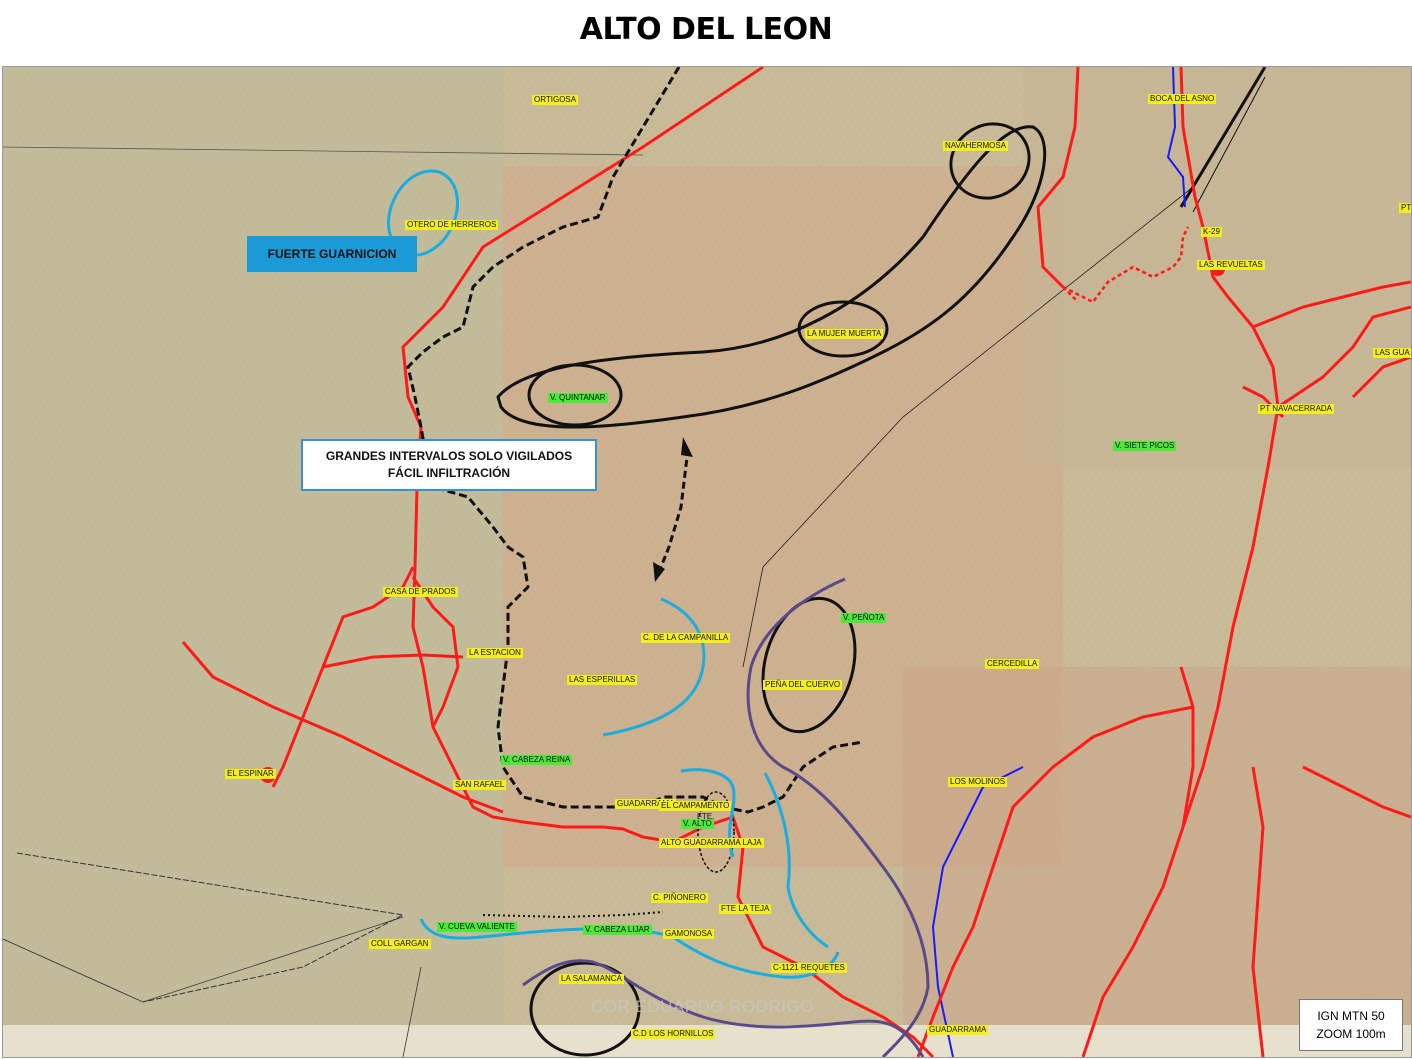  I want to click on label-casa-prados: CASA DE PRADOS, so click(420, 592).